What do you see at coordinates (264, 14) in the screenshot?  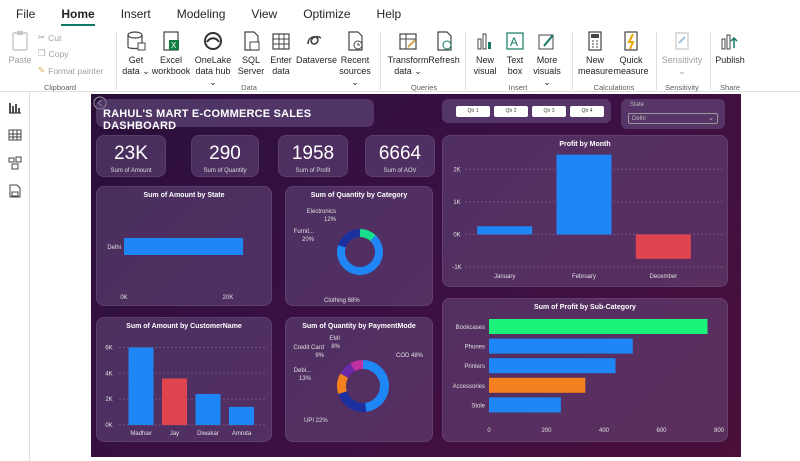 I see `menu-view: View` at bounding box center [264, 14].